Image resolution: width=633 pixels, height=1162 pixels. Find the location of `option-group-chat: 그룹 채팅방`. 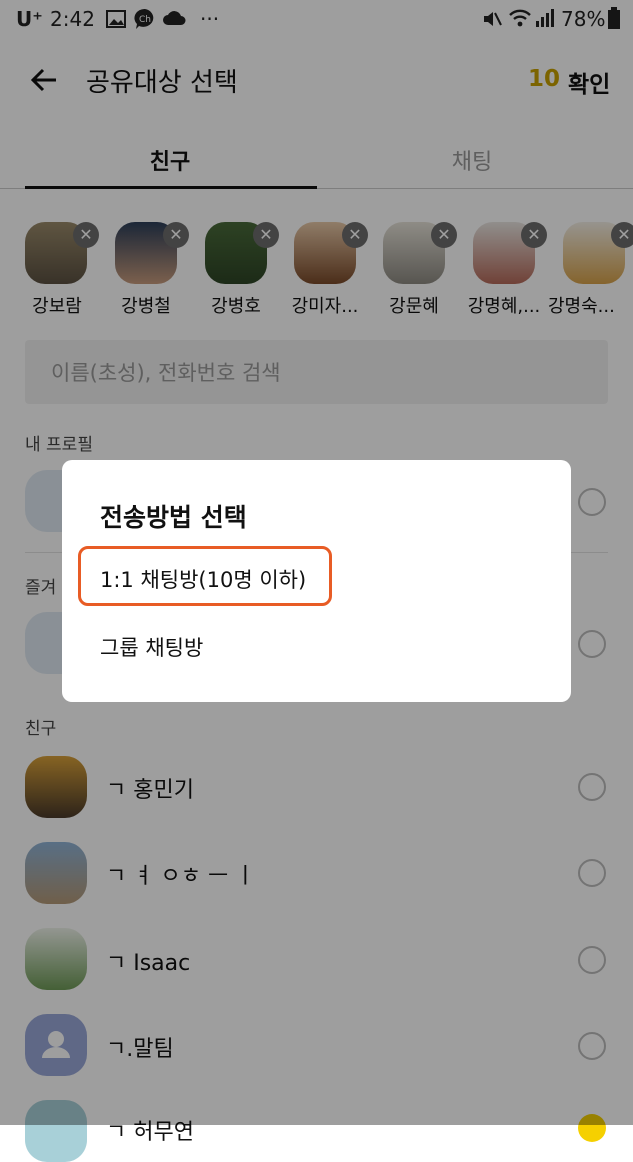

option-group-chat: 그룹 채팅방 is located at coordinates (151, 647).